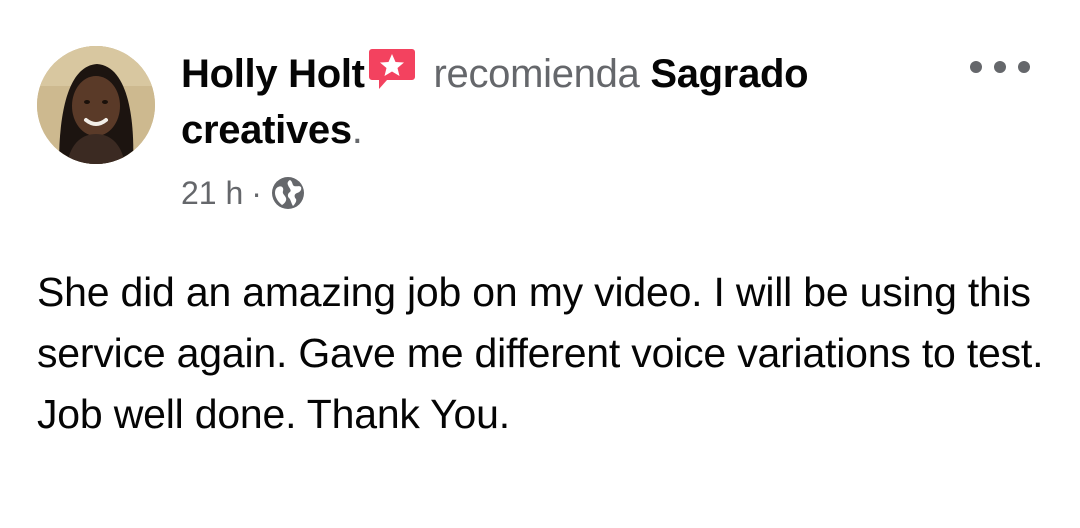 Image resolution: width=1080 pixels, height=528 pixels. Describe the element at coordinates (357, 130) in the screenshot. I see `header-punctuation: .` at that location.